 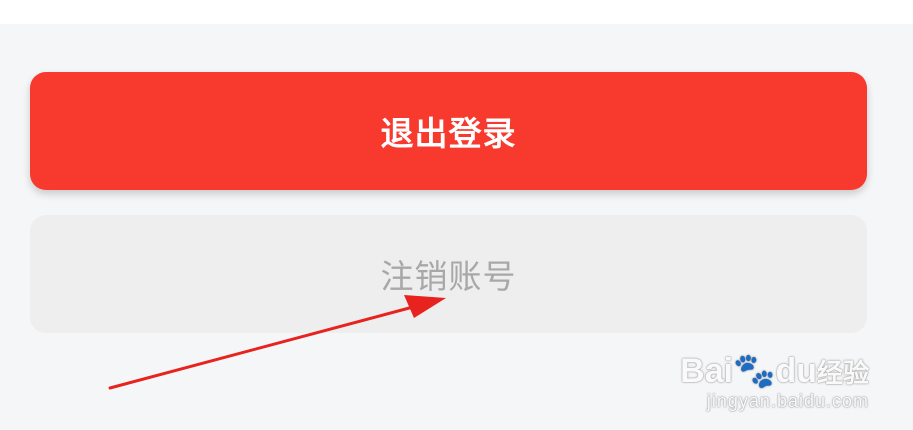 I want to click on baidu-watermark: Bai🐾du经验 jingyan.baidu.com, so click(x=774, y=382).